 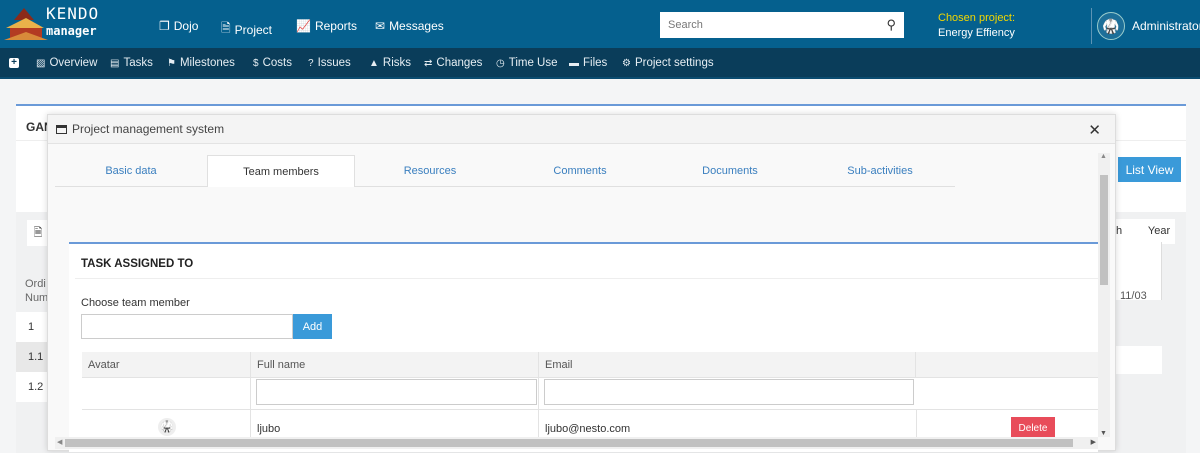 I want to click on filter-full-name, so click(x=396, y=392).